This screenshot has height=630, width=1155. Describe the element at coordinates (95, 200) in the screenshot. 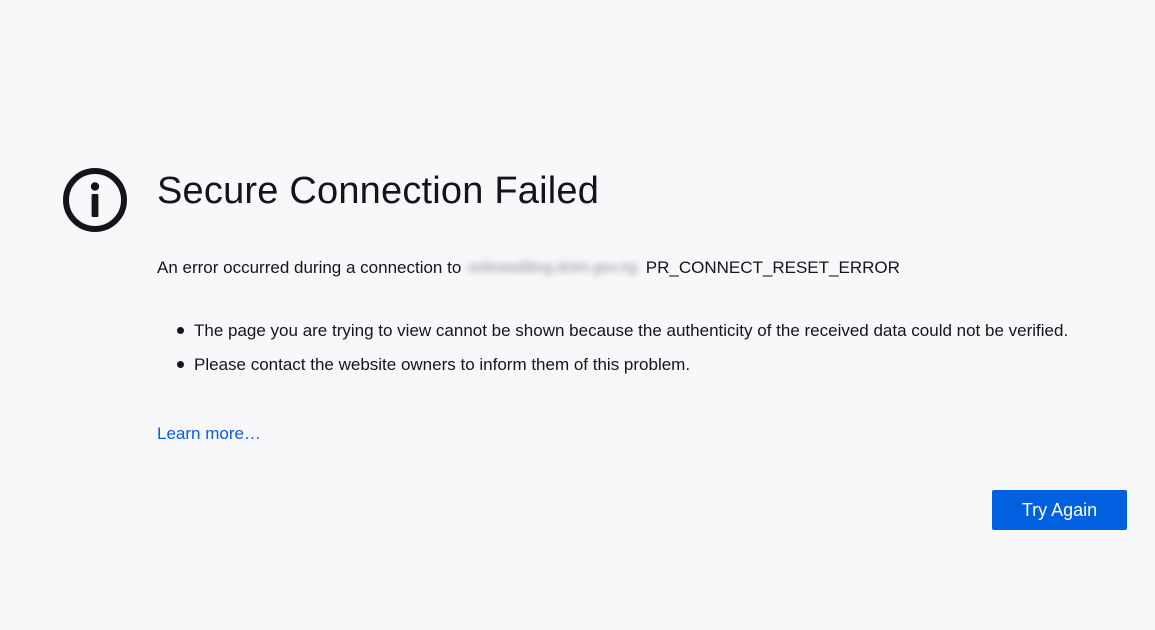

I see `info-icon` at that location.